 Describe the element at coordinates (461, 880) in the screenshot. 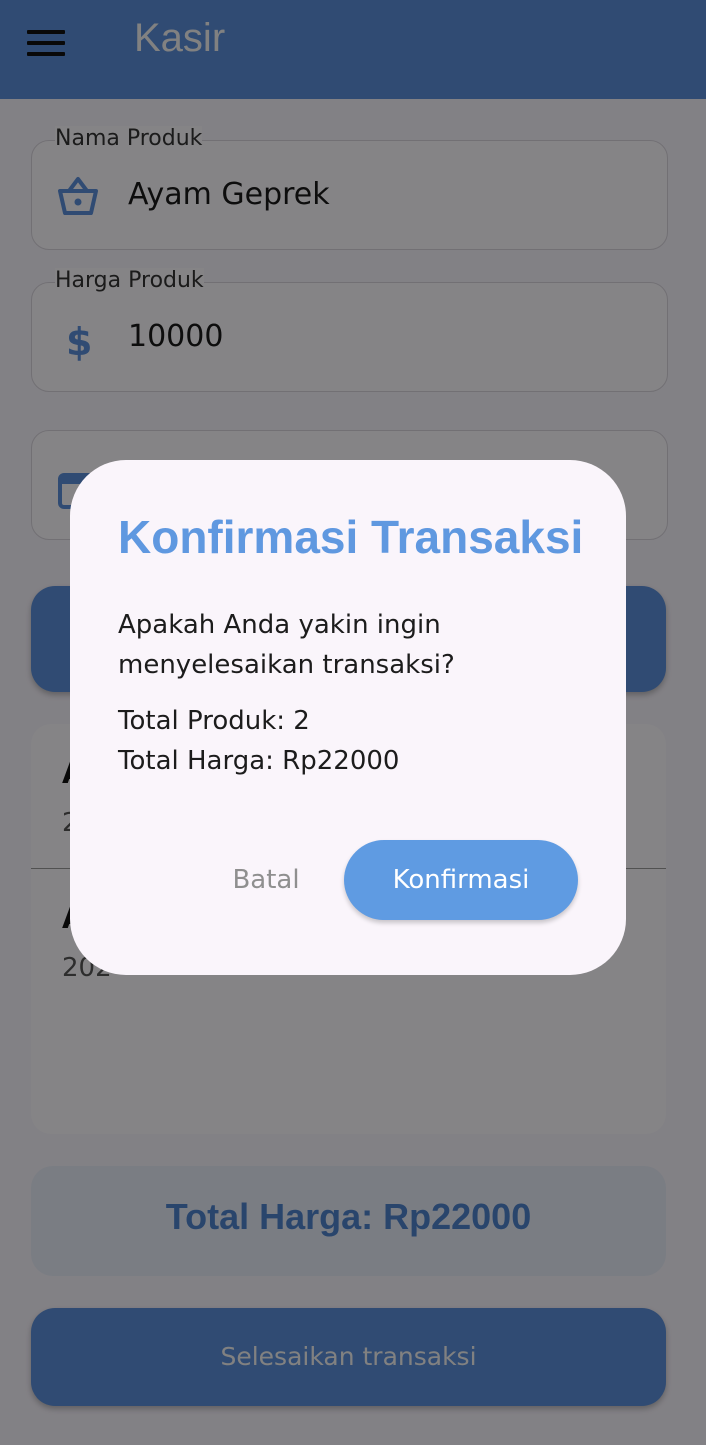

I see `confirm-button: Konfirmasi` at that location.